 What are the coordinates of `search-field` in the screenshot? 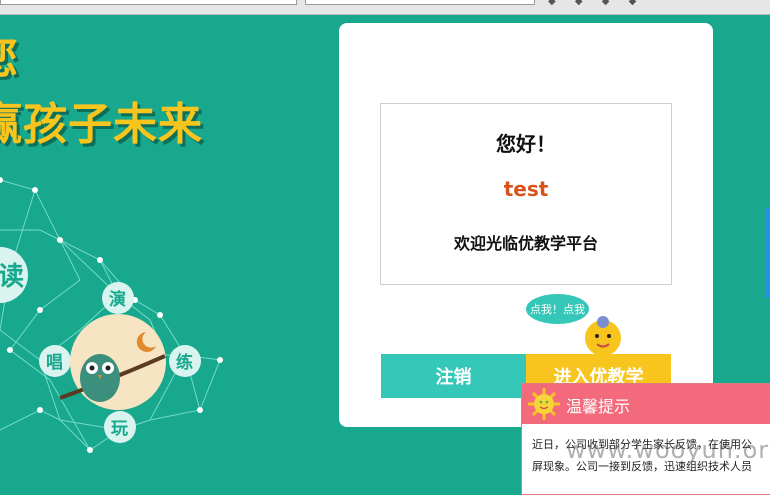 It's located at (420, 2).